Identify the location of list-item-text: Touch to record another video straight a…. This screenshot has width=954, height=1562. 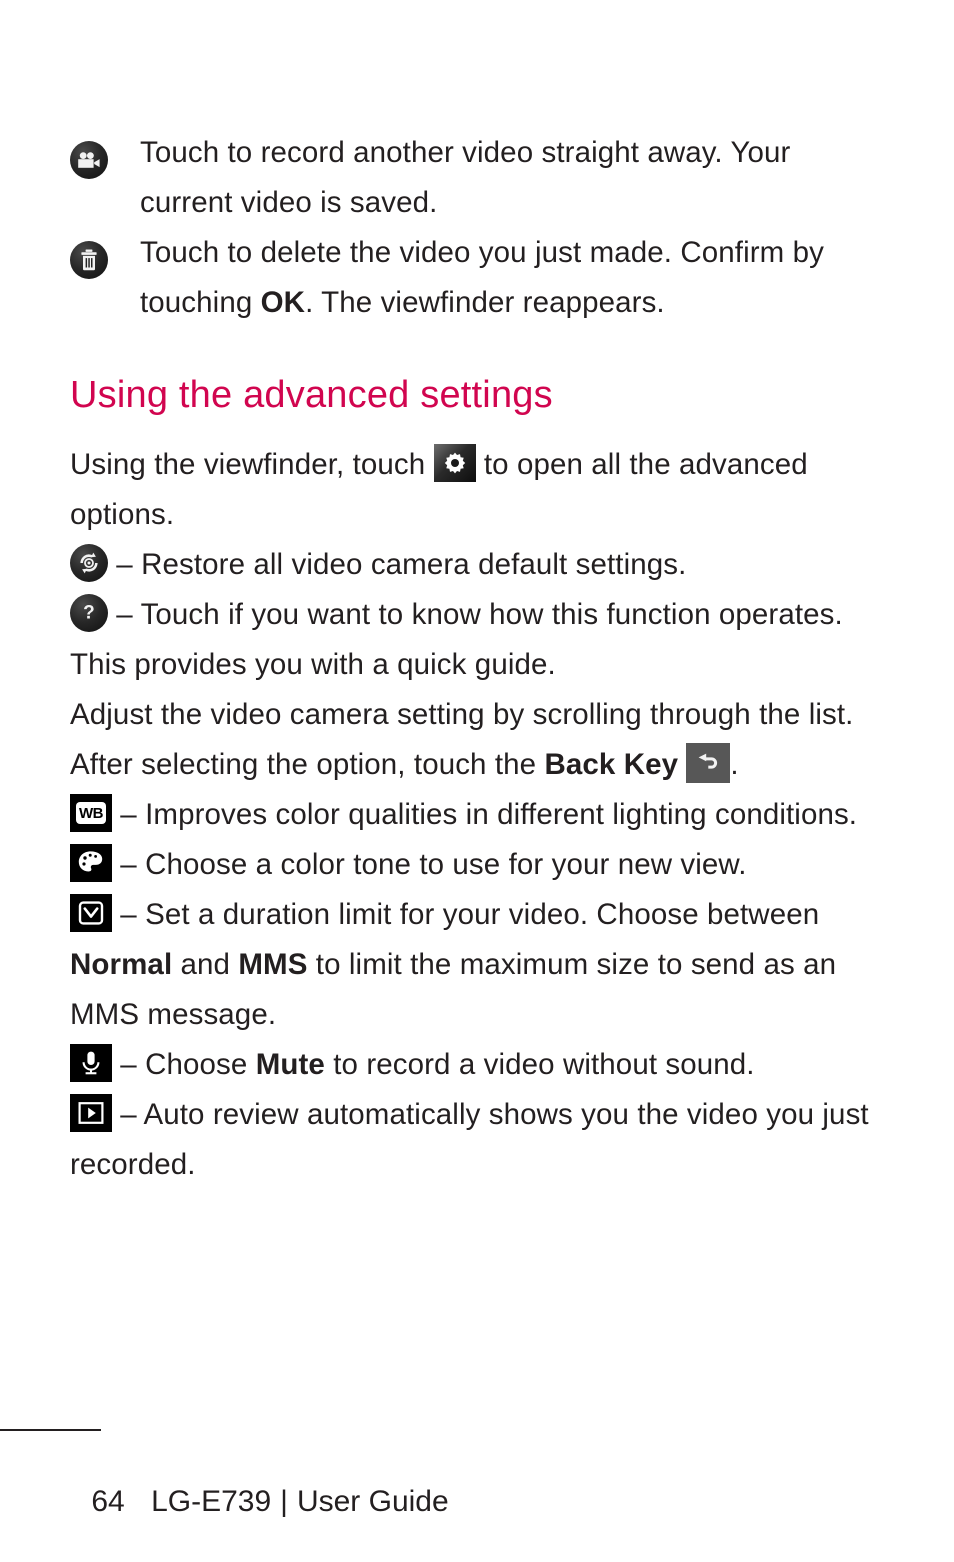
(465, 177).